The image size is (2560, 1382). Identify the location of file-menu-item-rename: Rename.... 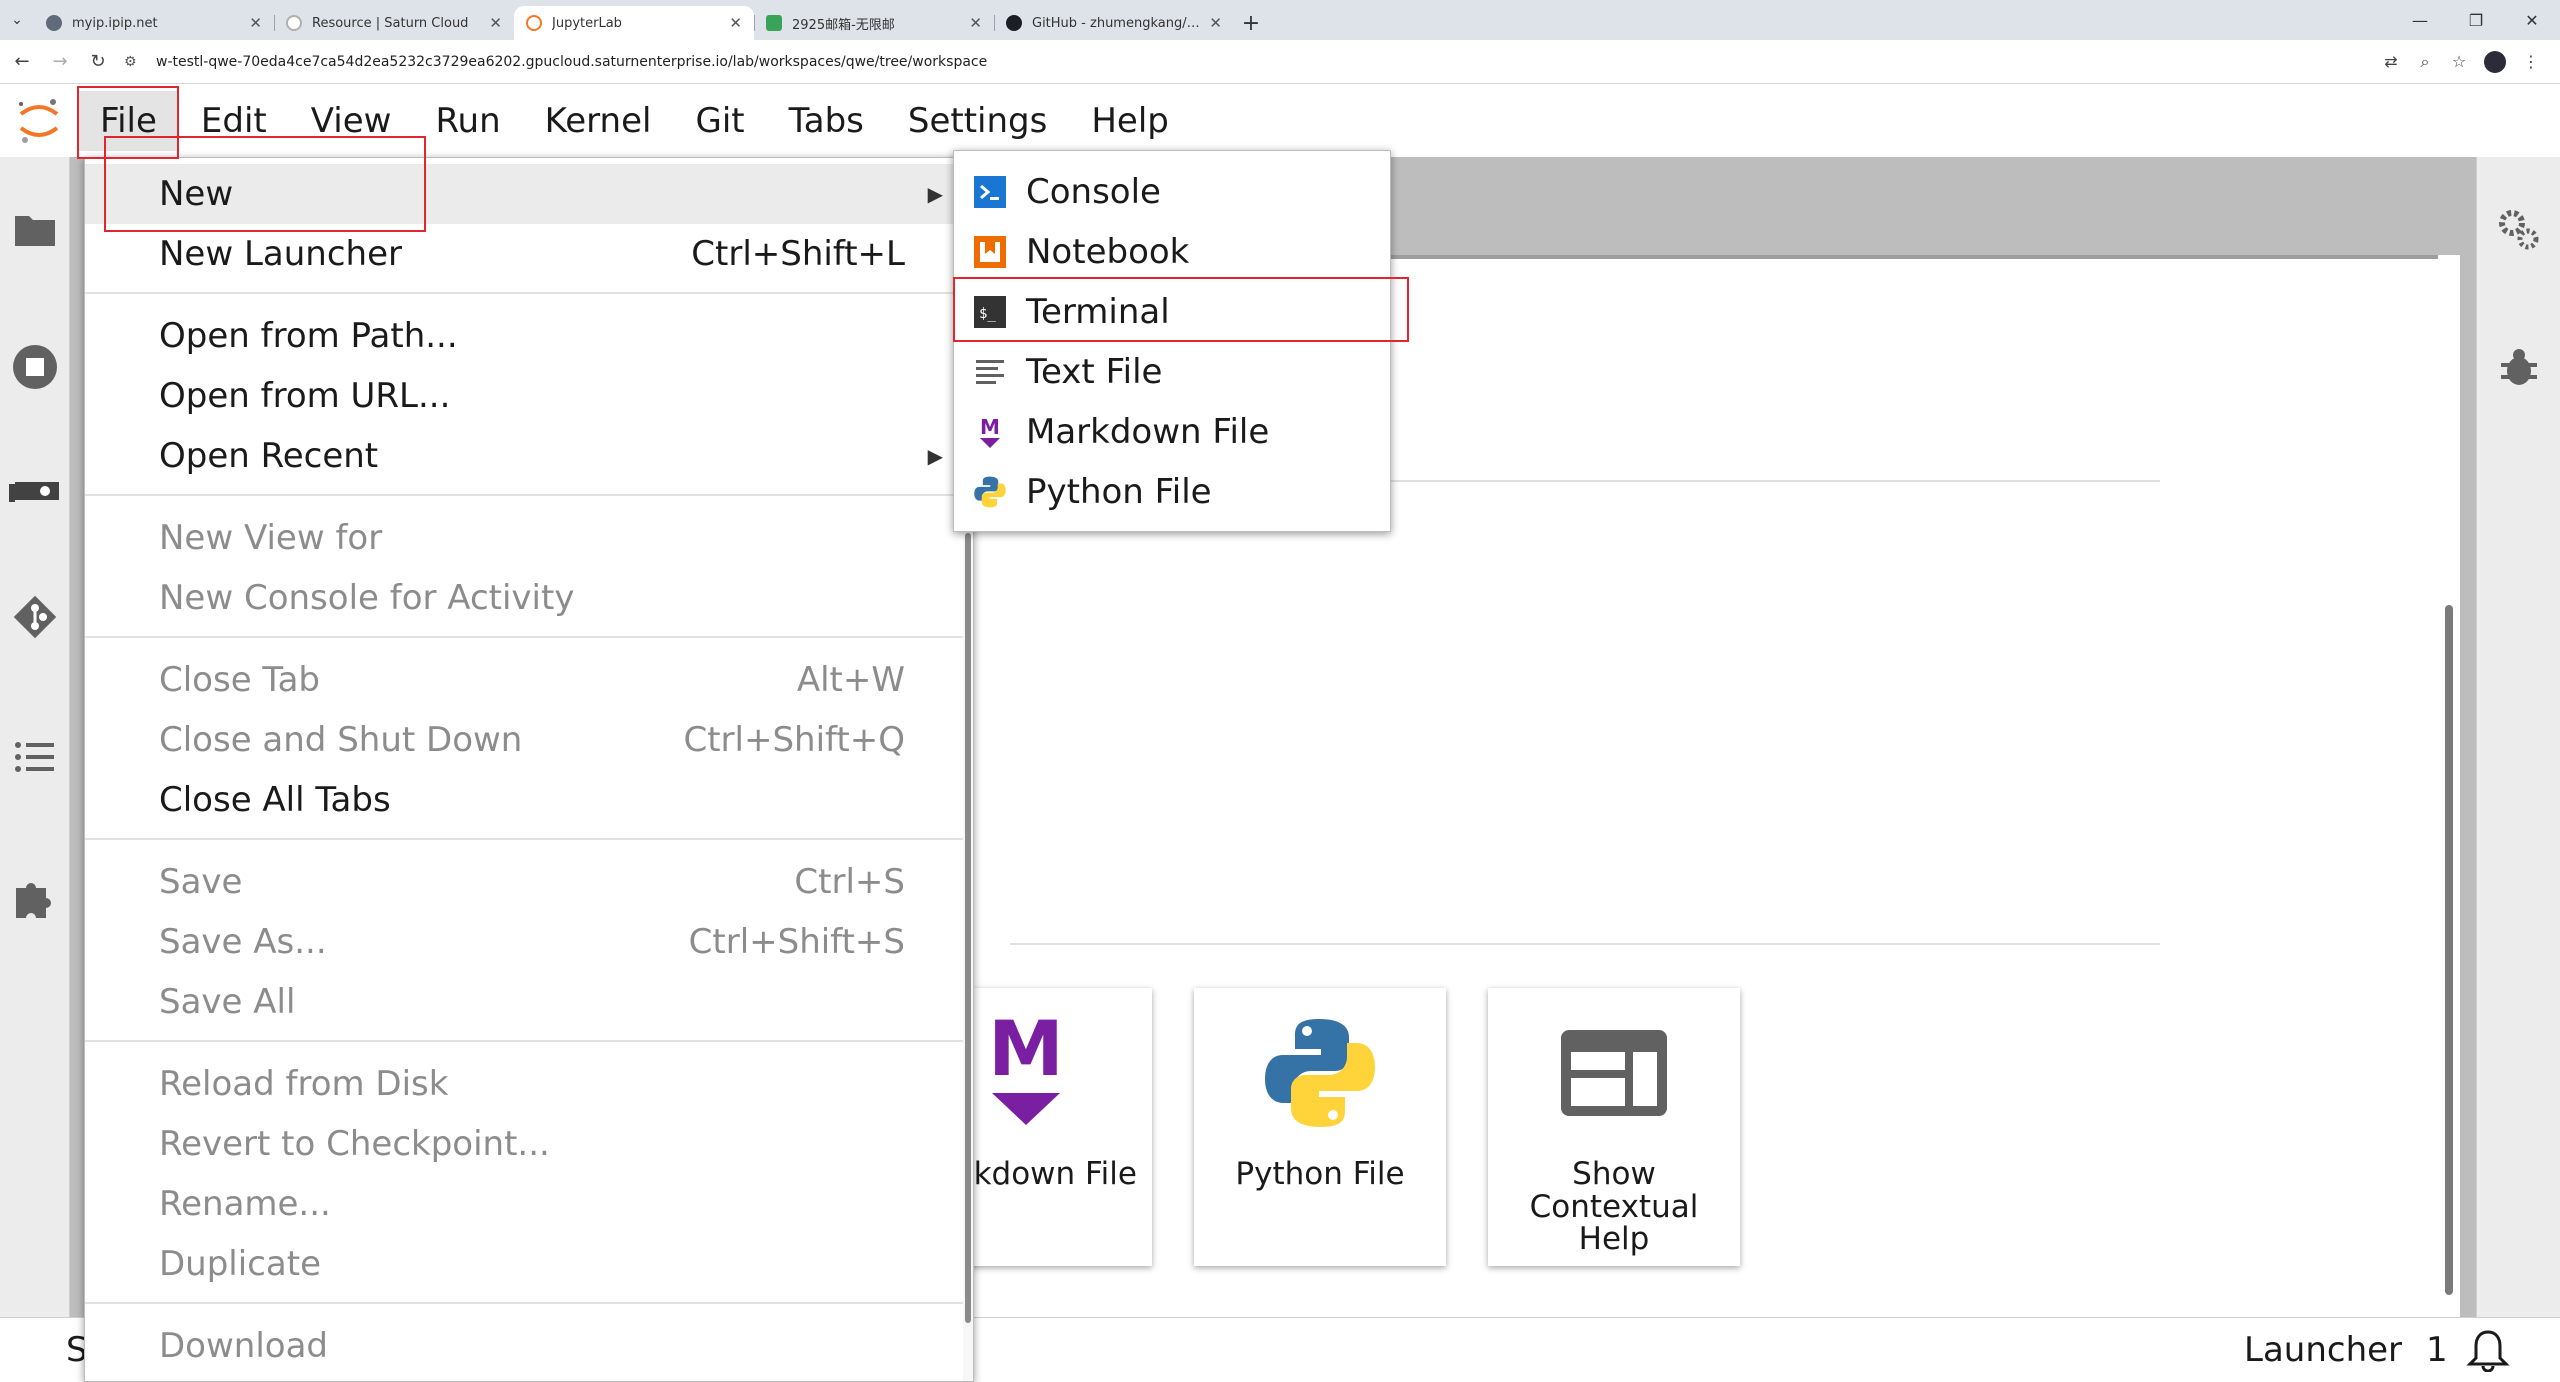
(525, 1204).